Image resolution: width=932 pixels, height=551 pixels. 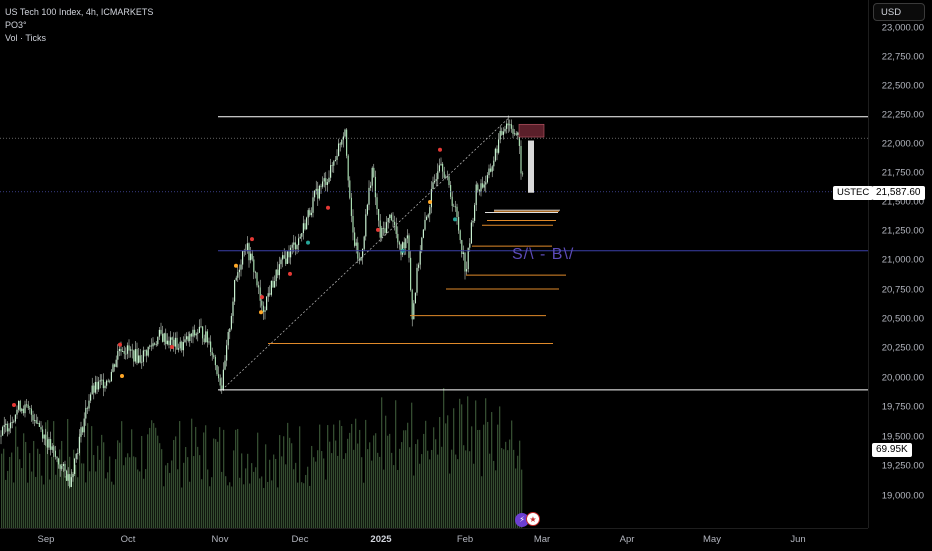 I want to click on time-tick: Feb, so click(x=465, y=539).